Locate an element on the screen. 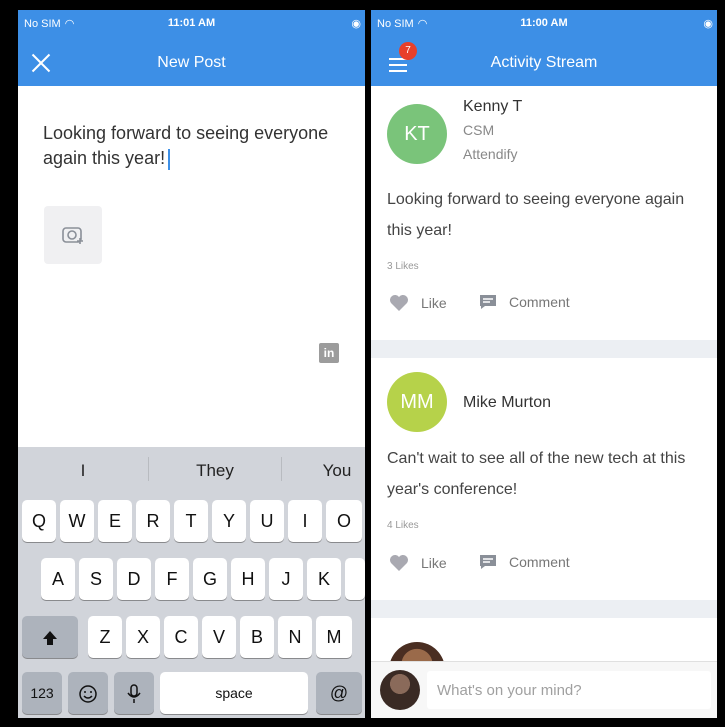  avatar: MM is located at coordinates (417, 402).